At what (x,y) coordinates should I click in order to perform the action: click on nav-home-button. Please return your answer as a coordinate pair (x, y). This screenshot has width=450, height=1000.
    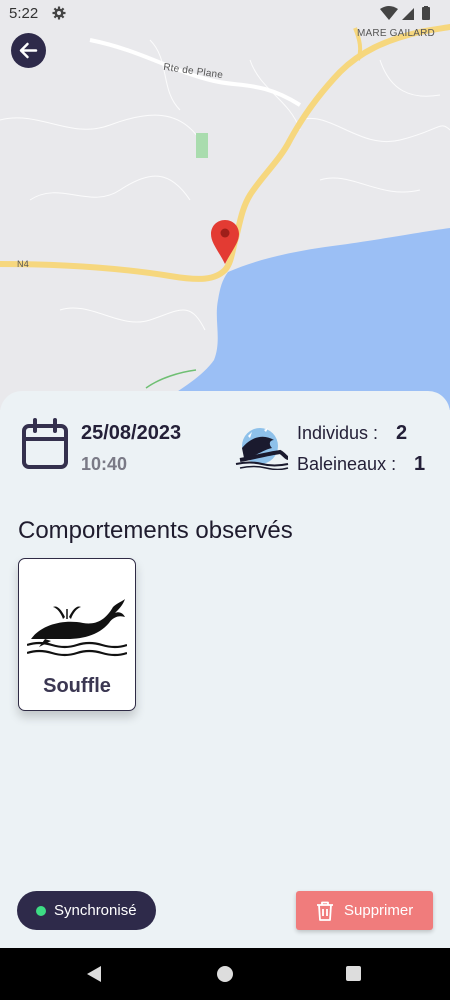
    Looking at the image, I should click on (225, 974).